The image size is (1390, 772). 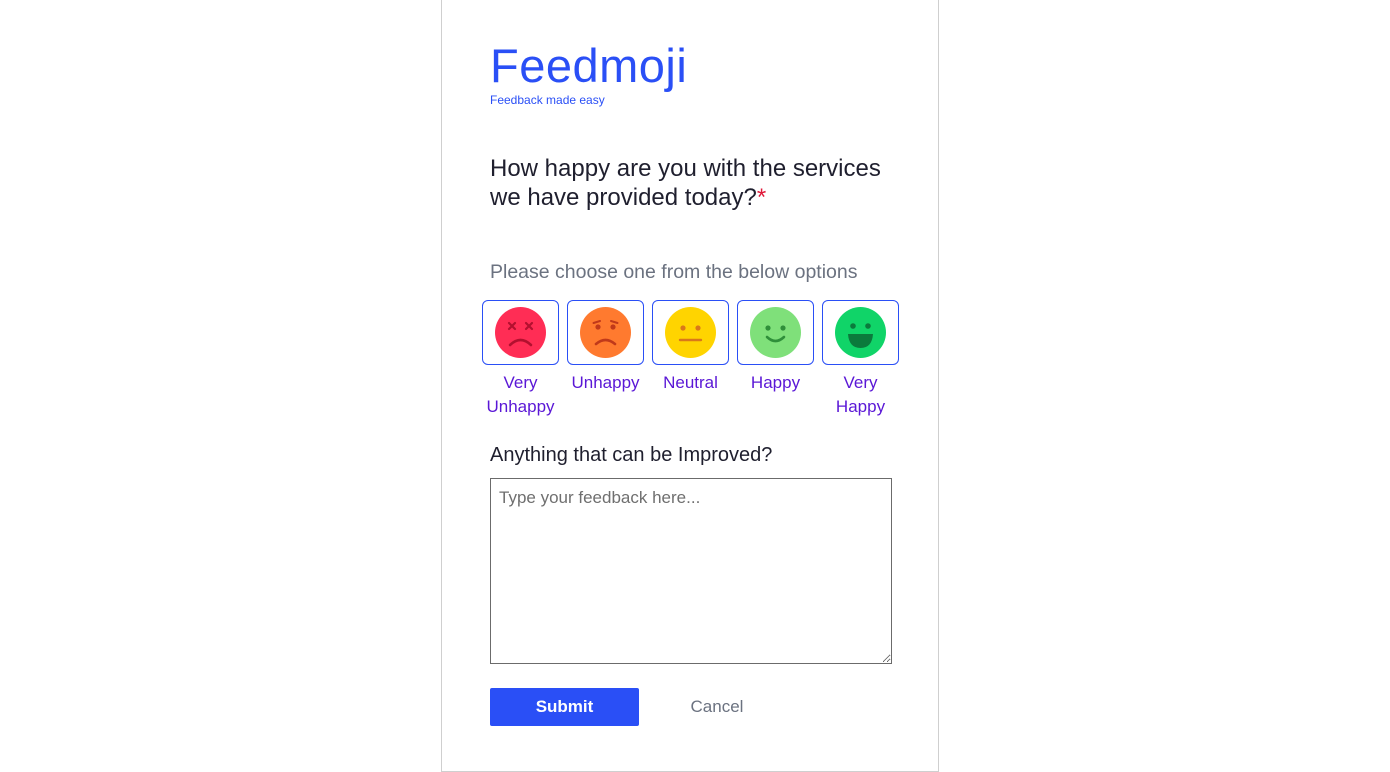 I want to click on brand-logo-text: Feedmoji, so click(x=589, y=65).